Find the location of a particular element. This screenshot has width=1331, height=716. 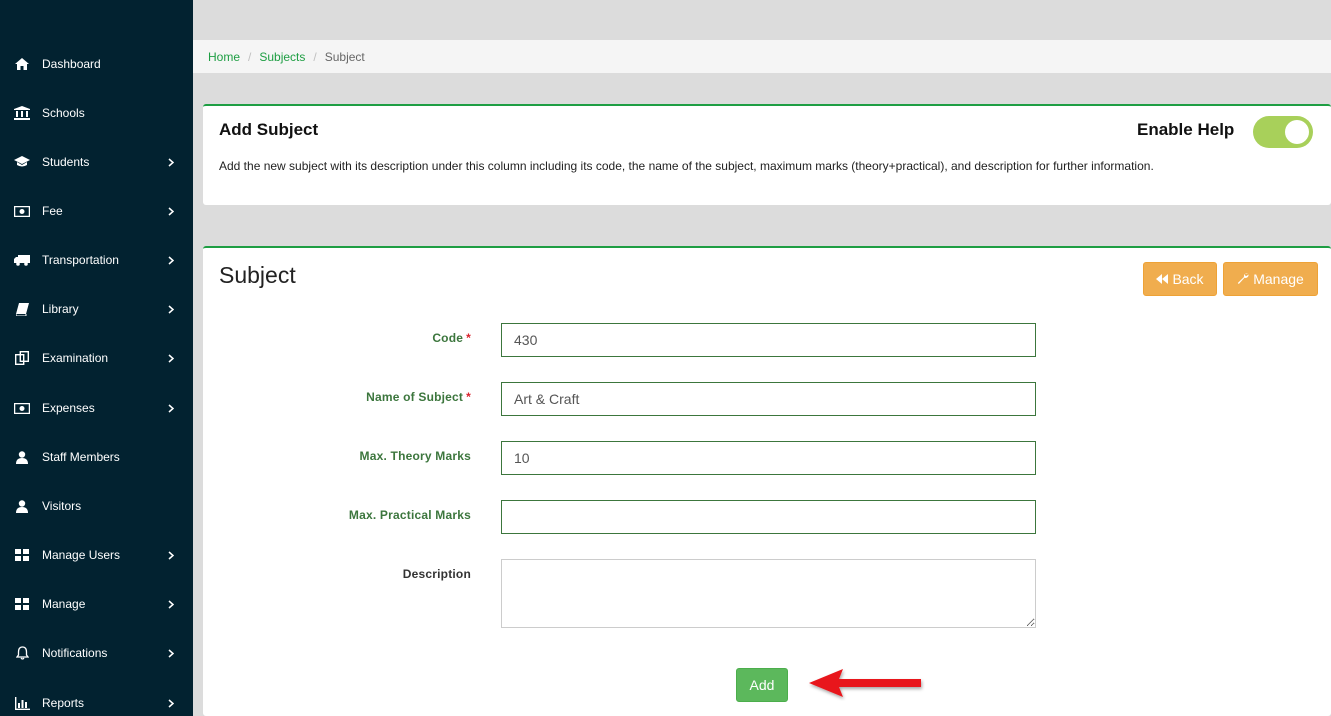

truck-icon is located at coordinates (22, 260).